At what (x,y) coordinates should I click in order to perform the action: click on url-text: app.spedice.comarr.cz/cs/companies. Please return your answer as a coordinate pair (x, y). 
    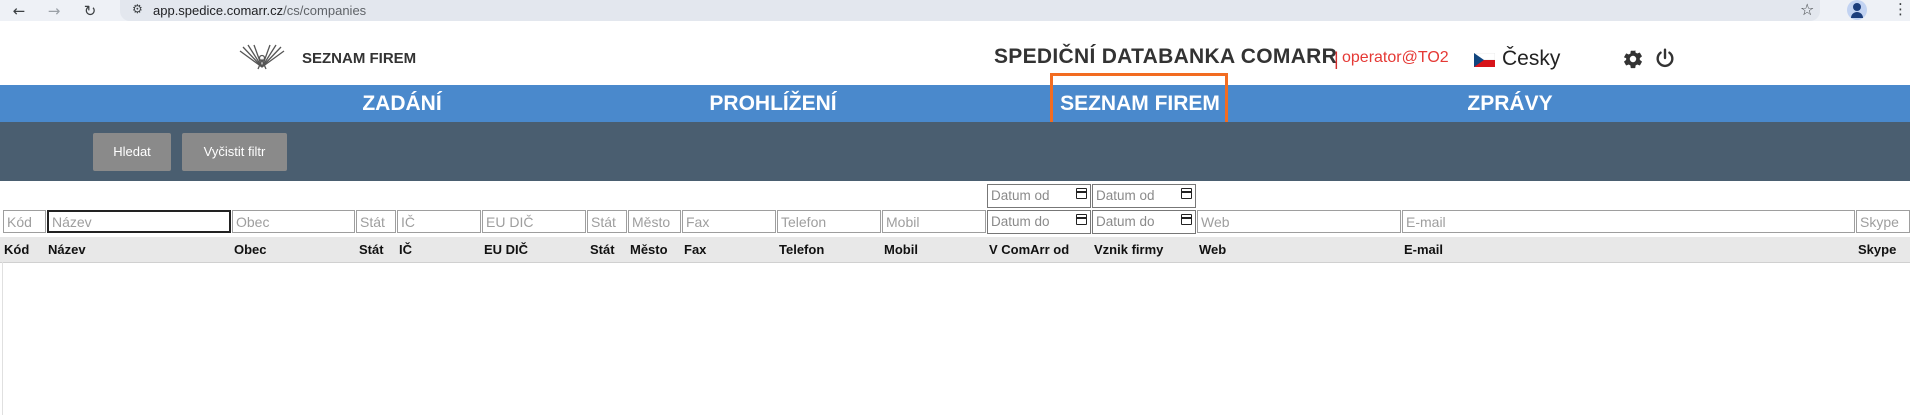
    Looking at the image, I should click on (259, 10).